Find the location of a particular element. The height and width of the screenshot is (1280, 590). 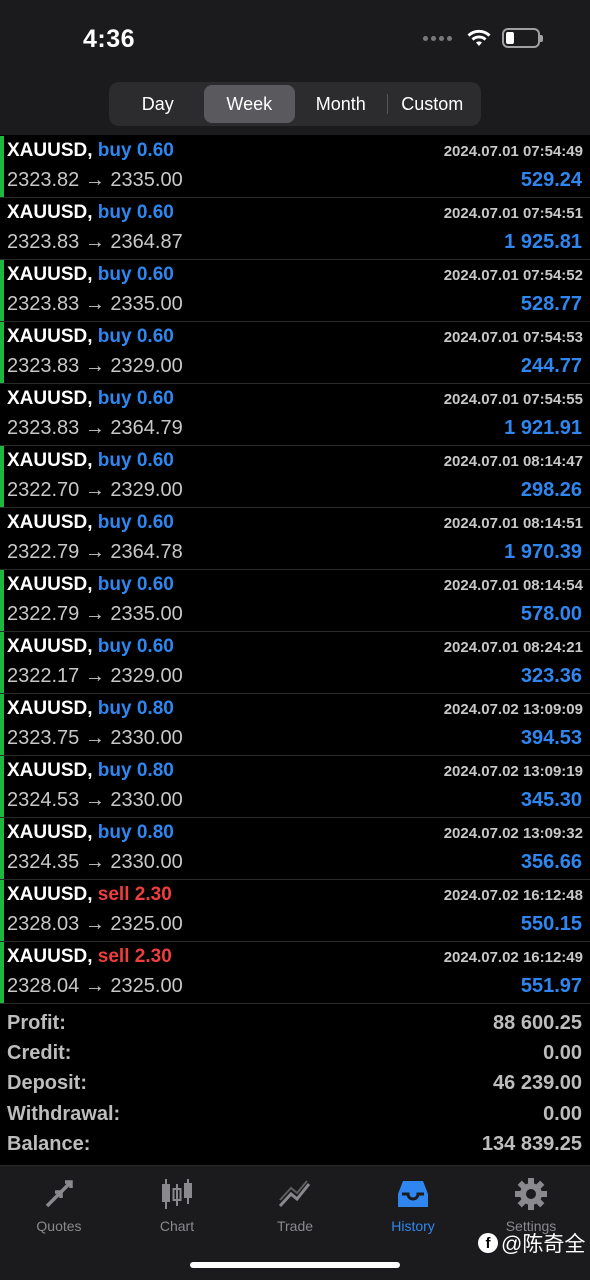

trade-time: 2024.07.01 08:14:54 is located at coordinates (513, 585).